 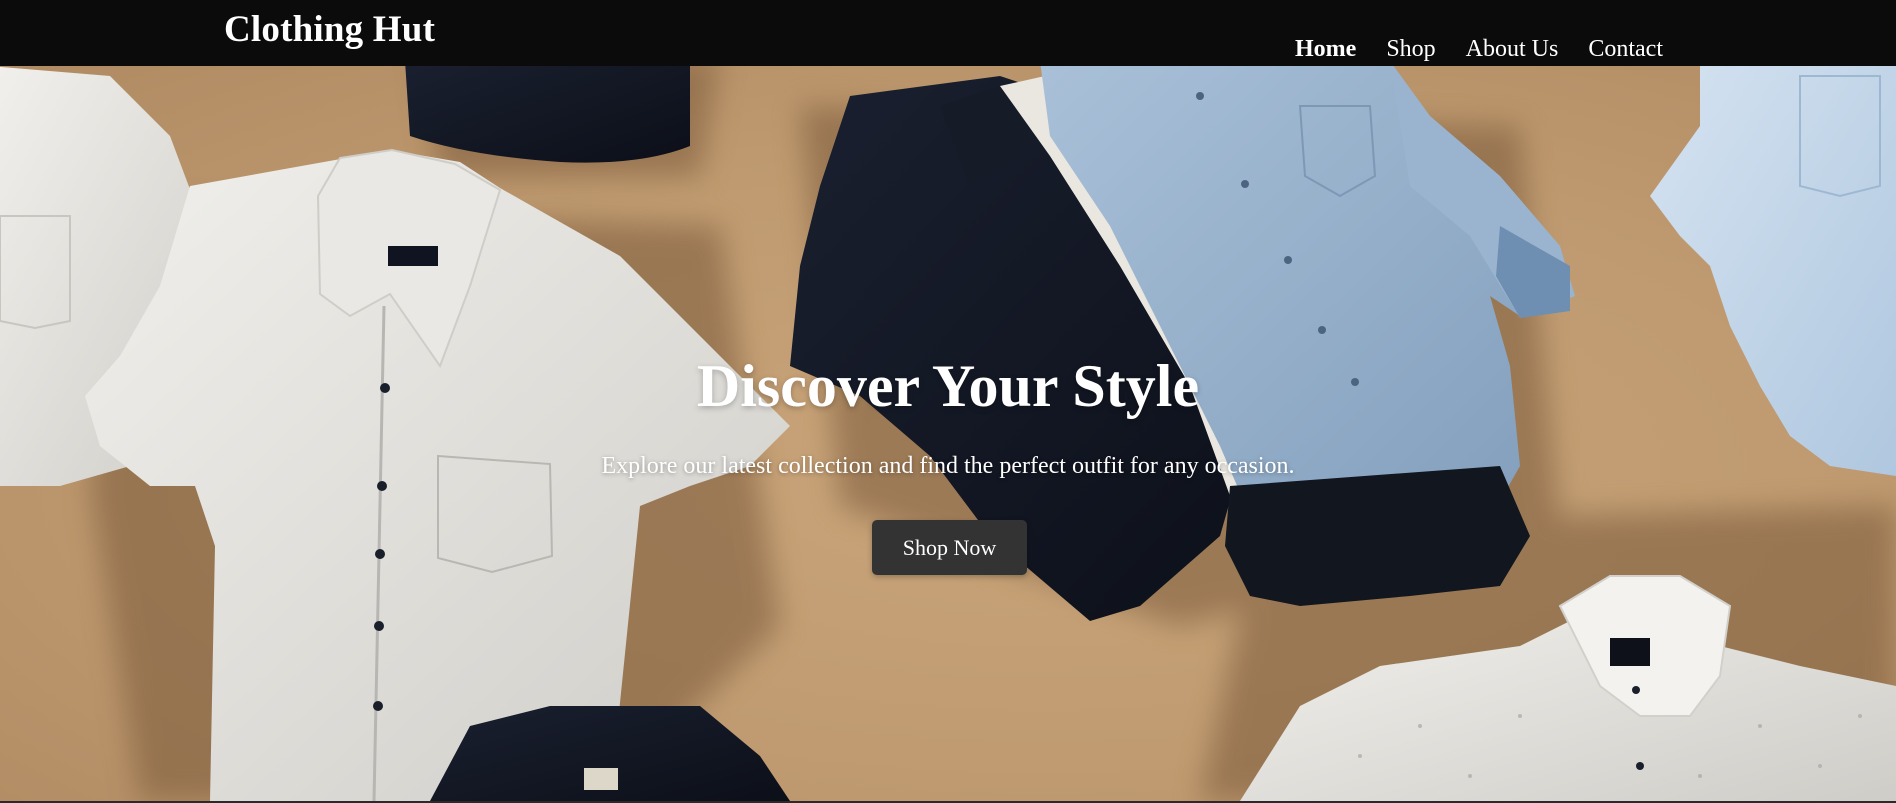 What do you see at coordinates (948, 33) in the screenshot?
I see `site-header: Clothing Hut Home Shop About Us Contact` at bounding box center [948, 33].